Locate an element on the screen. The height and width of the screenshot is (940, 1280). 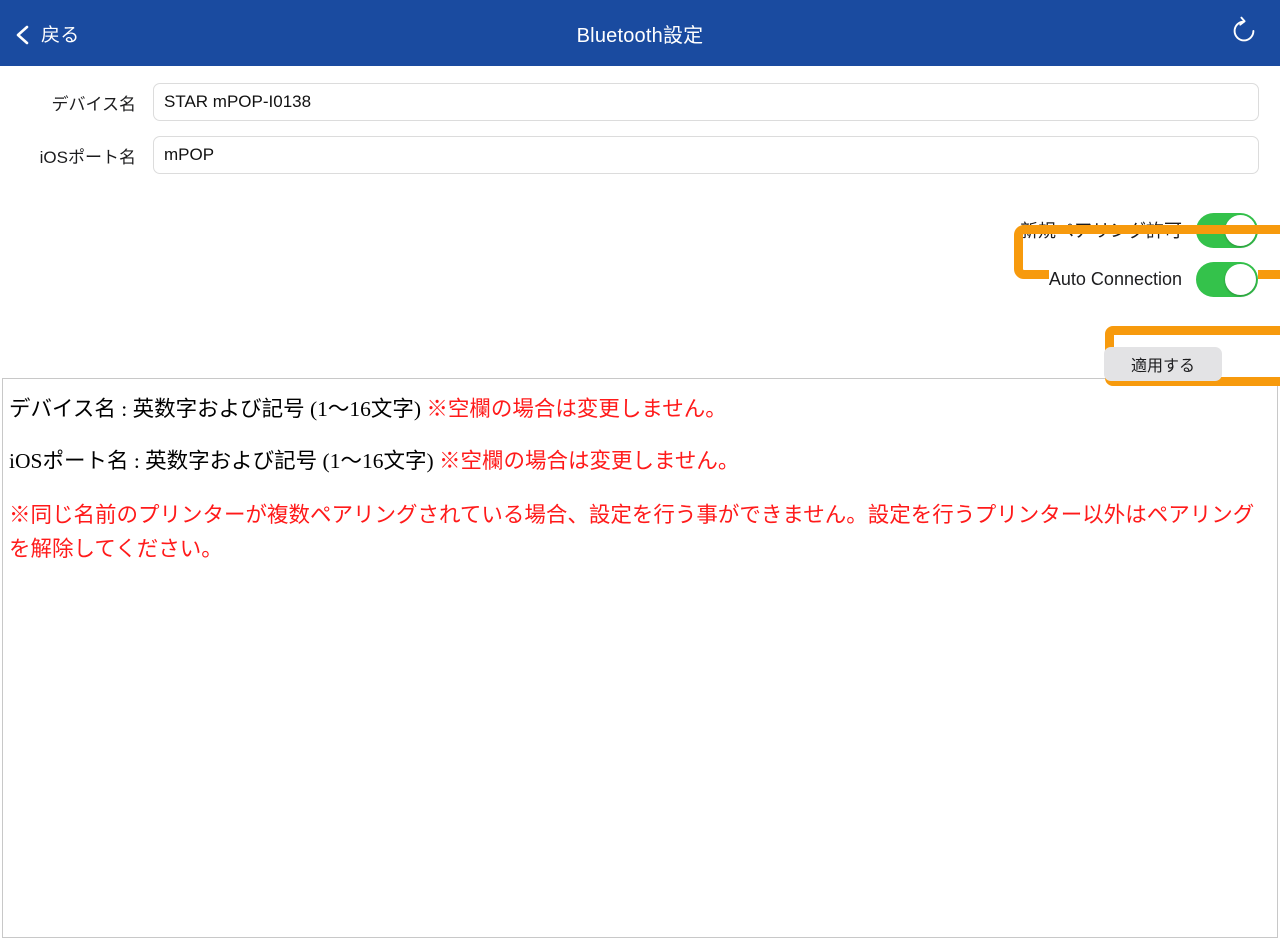
auto-connection-label: Auto Connection is located at coordinates (1115, 278).